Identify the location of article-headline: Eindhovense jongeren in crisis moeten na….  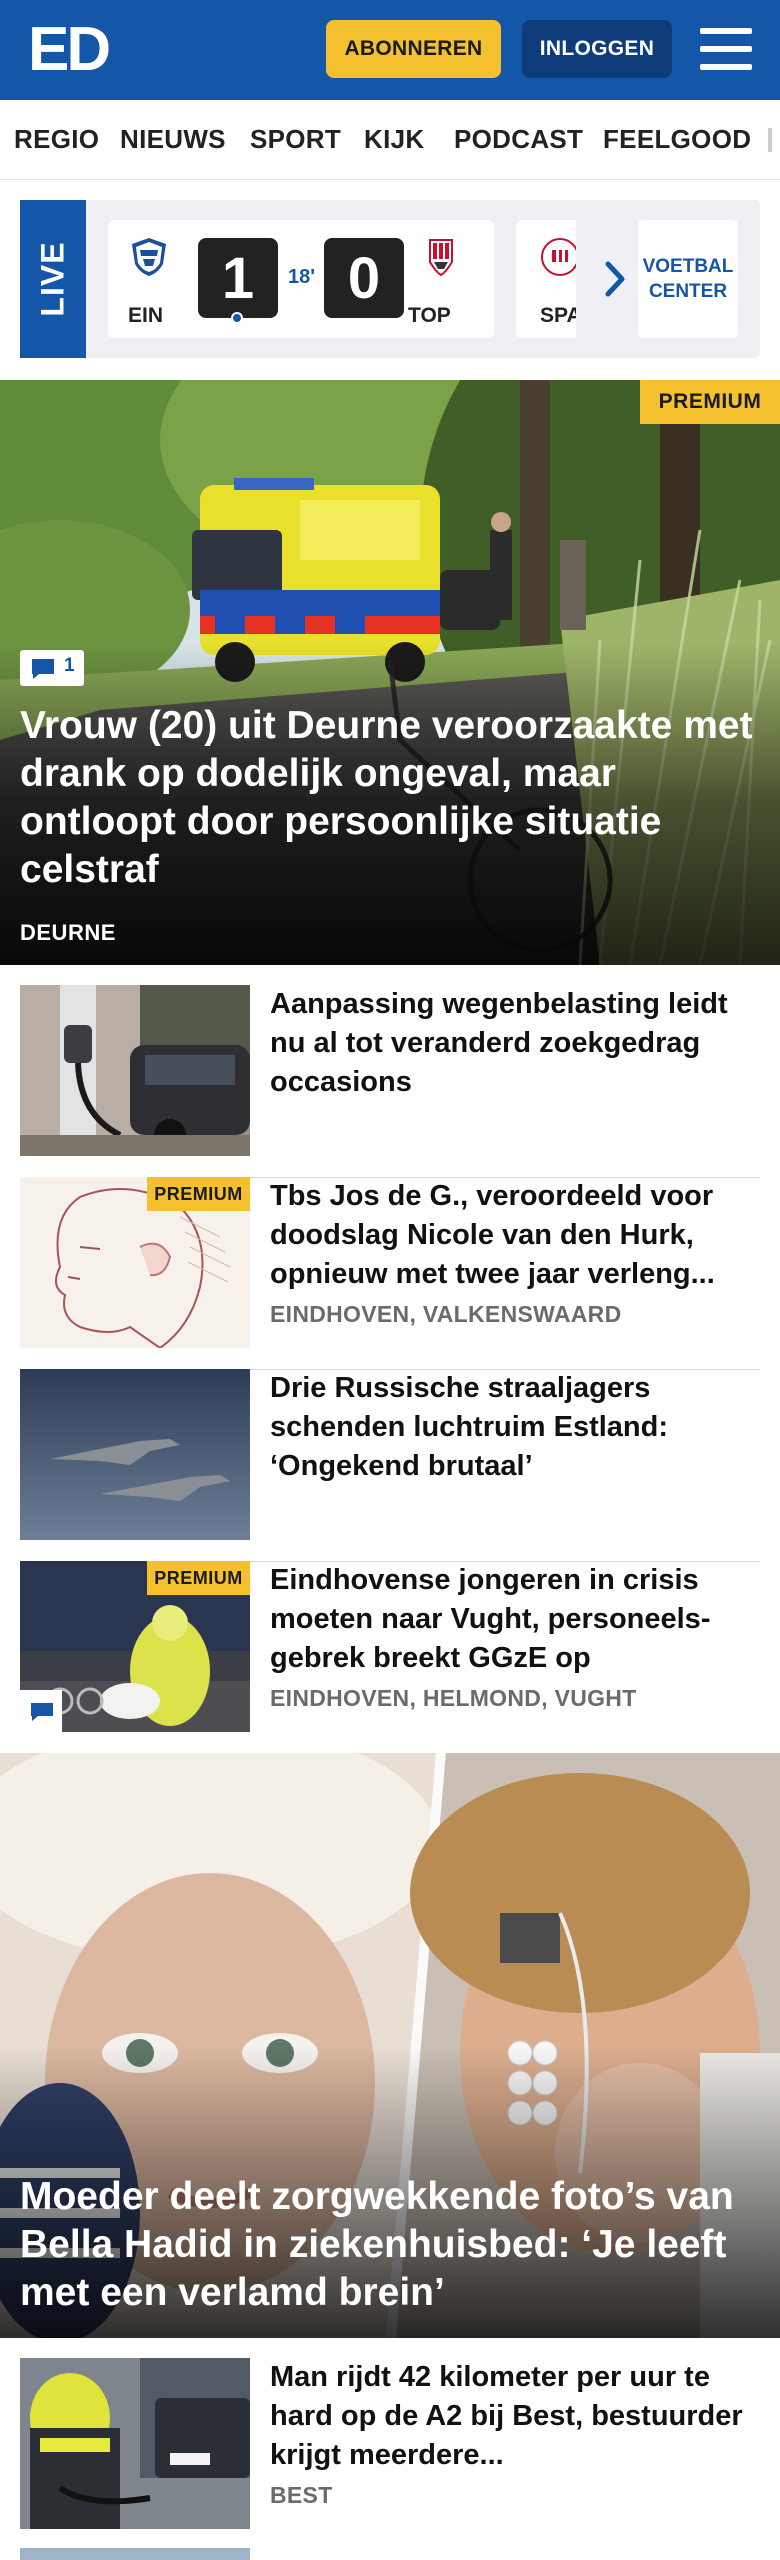
(515, 1619).